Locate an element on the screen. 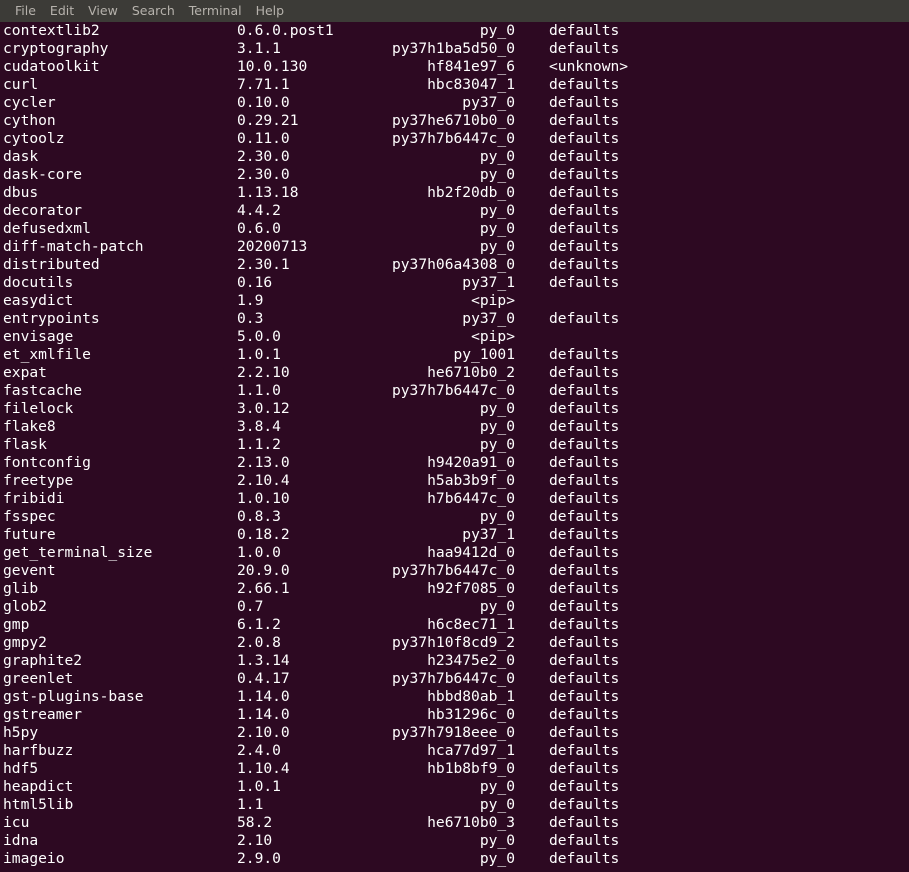 The height and width of the screenshot is (872, 909). package-build: h7b6447c_0 is located at coordinates (471, 498).